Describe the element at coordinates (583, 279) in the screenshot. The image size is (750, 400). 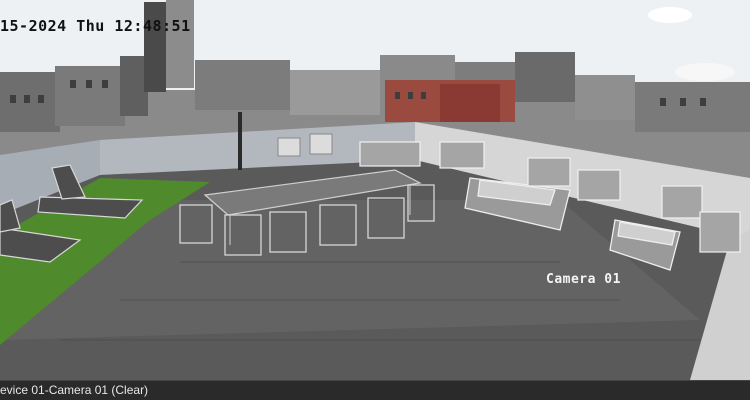
I see `osd-camera-label: Camera 01` at that location.